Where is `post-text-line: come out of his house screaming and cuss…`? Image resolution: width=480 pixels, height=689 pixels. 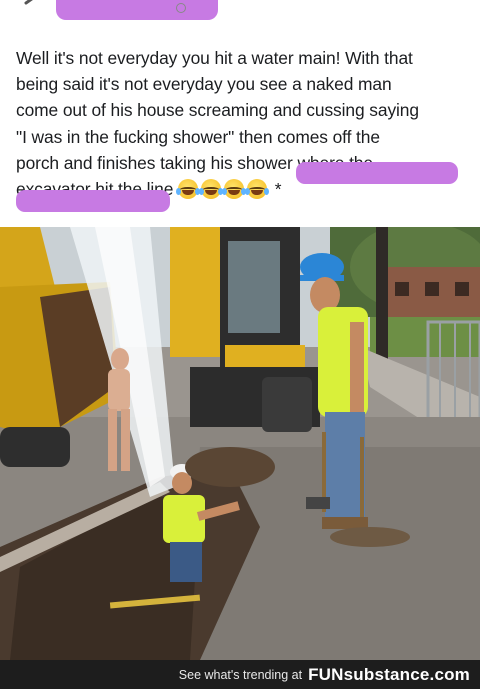 post-text-line: come out of his house screaming and cuss… is located at coordinates (217, 110).